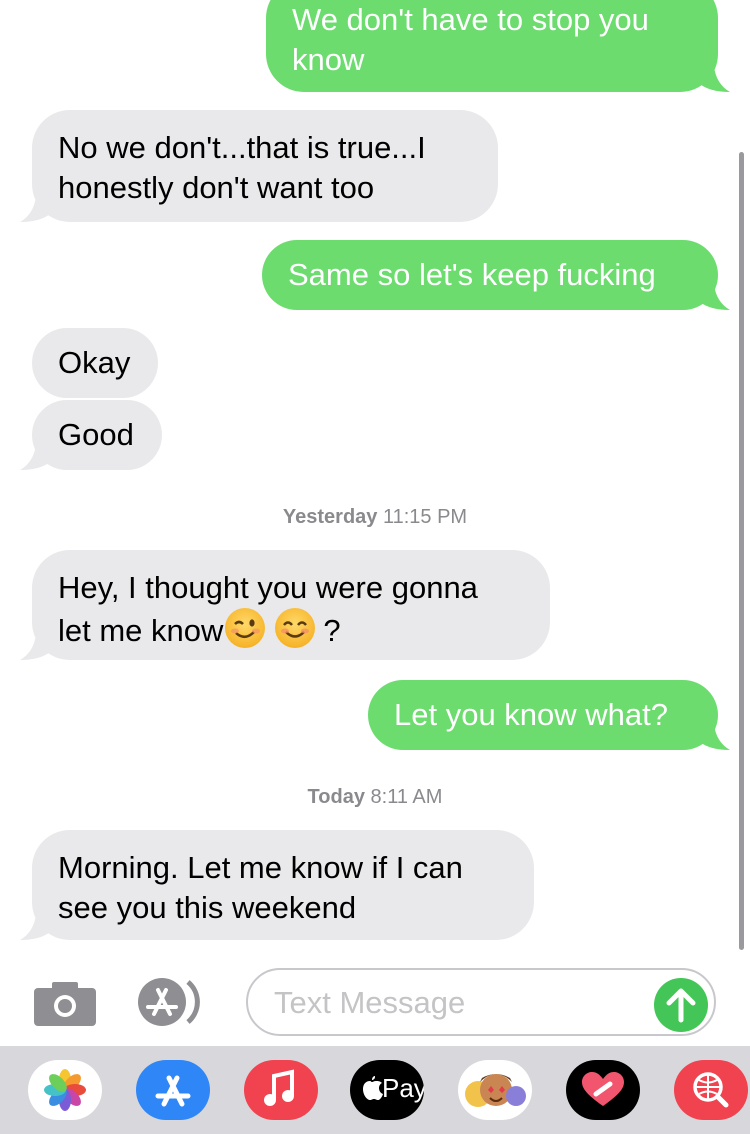  I want to click on message-text: Good, so click(96, 434).